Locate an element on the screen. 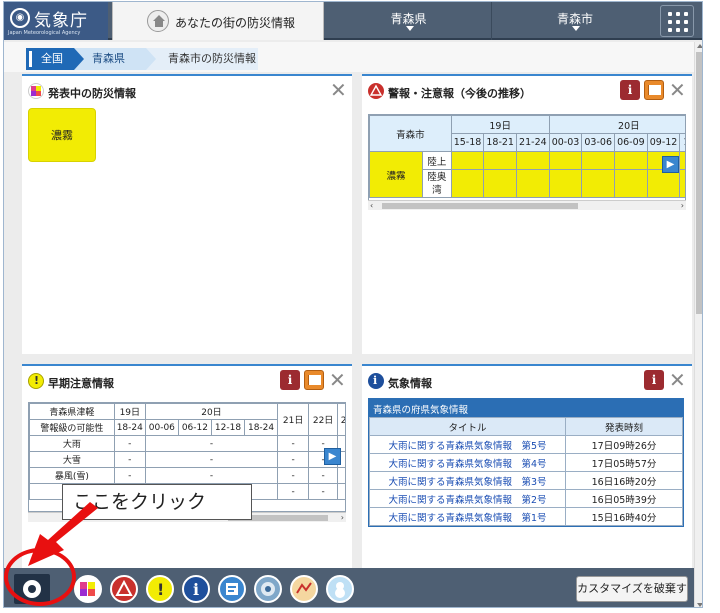 The image size is (720, 613). tab-local-disaster-info: あなたの街の防災情報 is located at coordinates (218, 21).